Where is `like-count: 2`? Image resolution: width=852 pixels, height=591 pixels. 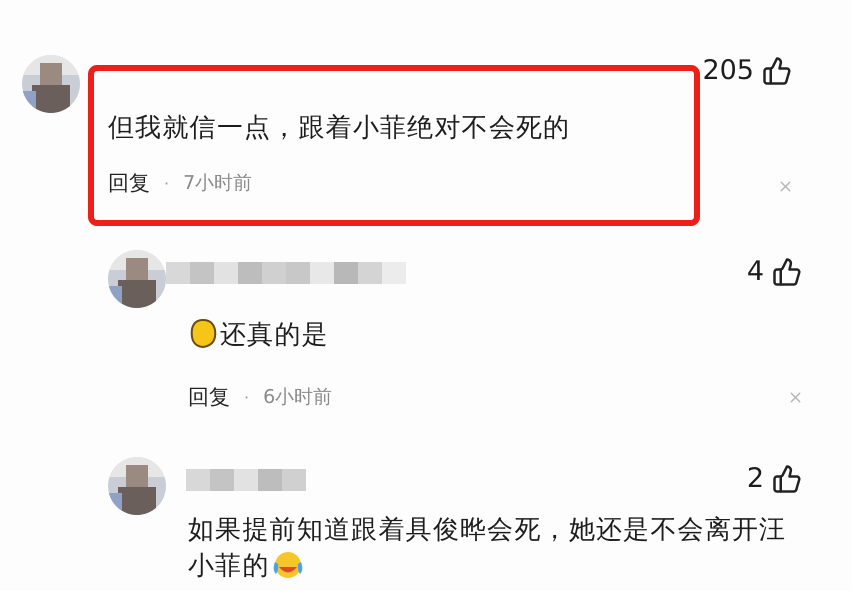
like-count: 2 is located at coordinates (755, 478).